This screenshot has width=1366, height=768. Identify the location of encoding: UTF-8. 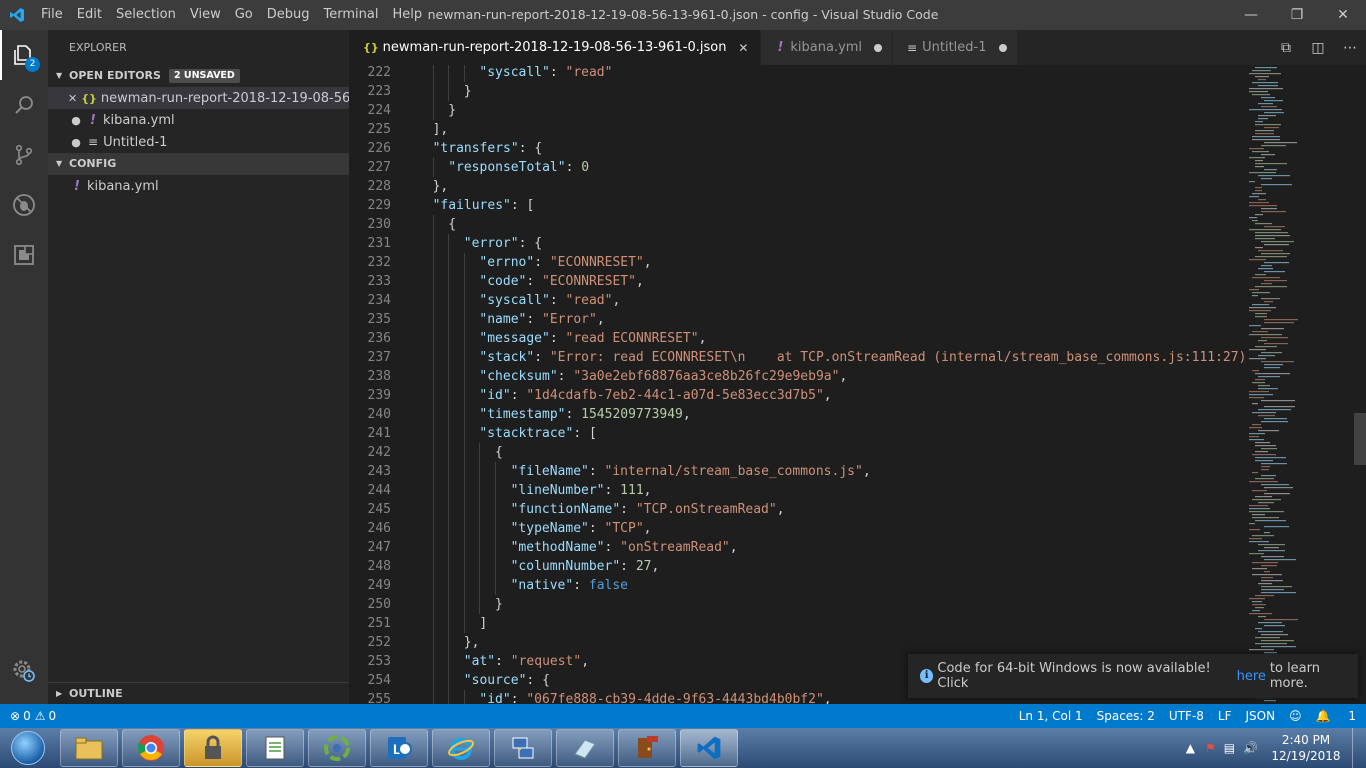
(1186, 716).